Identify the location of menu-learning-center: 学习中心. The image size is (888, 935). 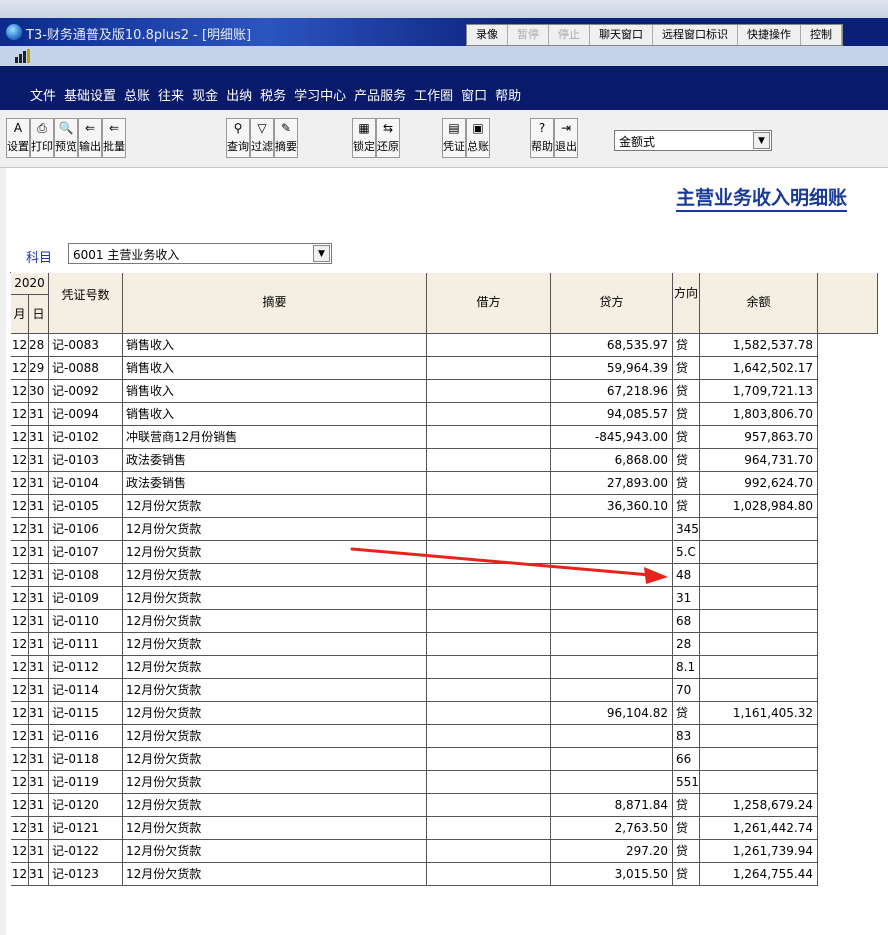
(320, 94).